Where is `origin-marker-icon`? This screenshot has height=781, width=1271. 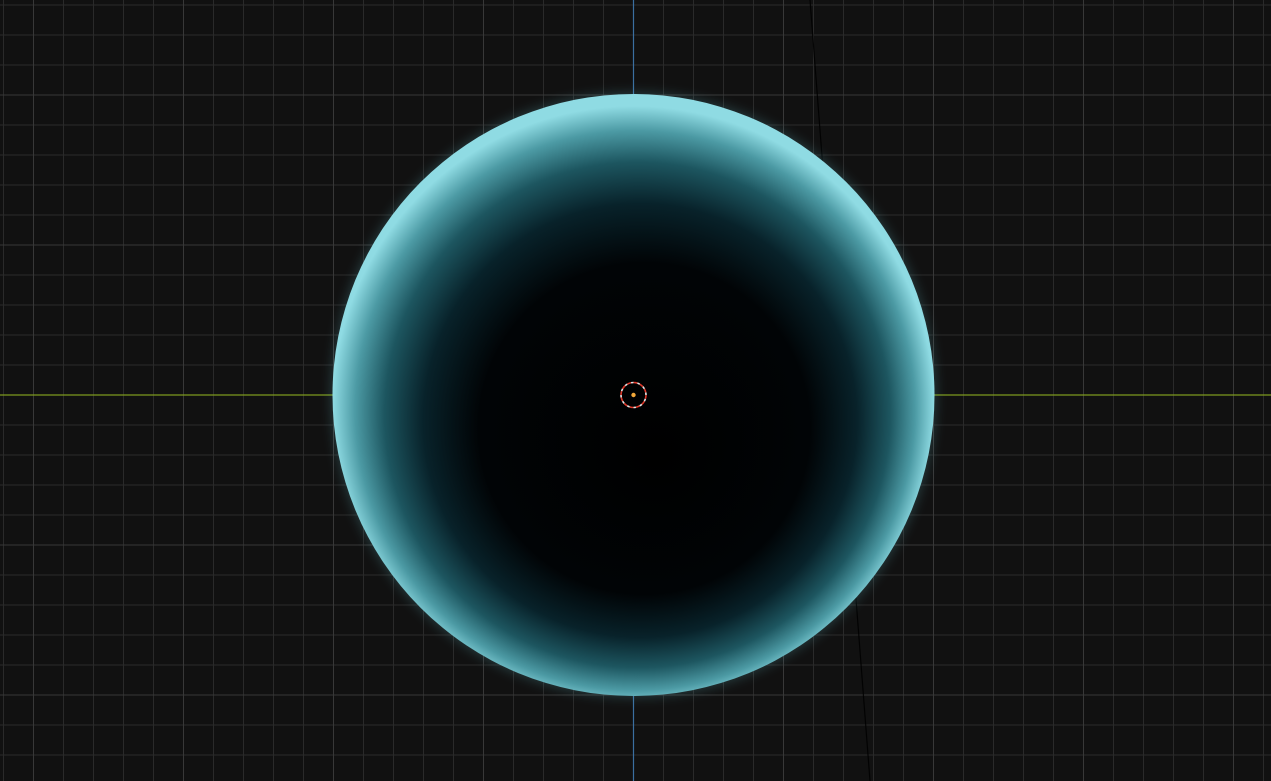 origin-marker-icon is located at coordinates (633, 395).